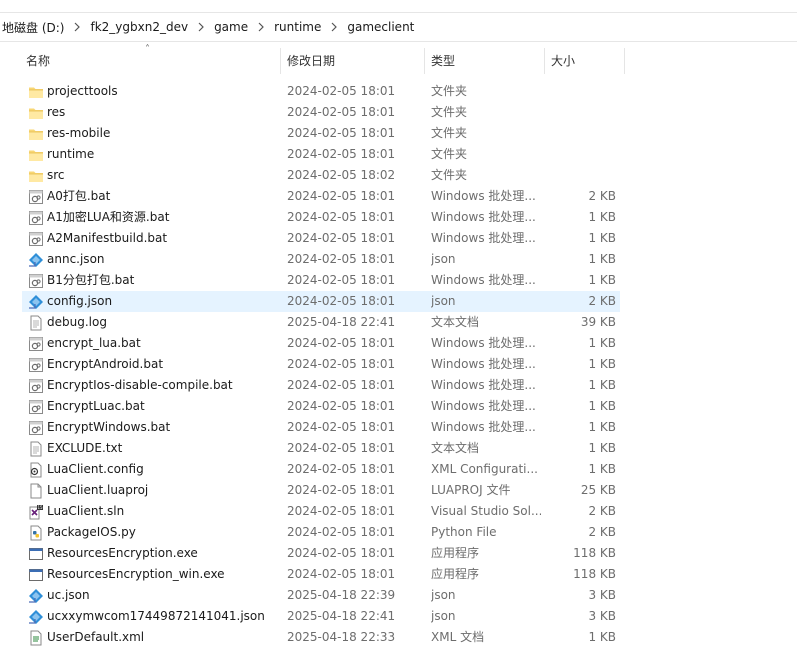 The height and width of the screenshot is (670, 797). Describe the element at coordinates (164, 448) in the screenshot. I see `file-name: EXCLUDE.txt` at that location.